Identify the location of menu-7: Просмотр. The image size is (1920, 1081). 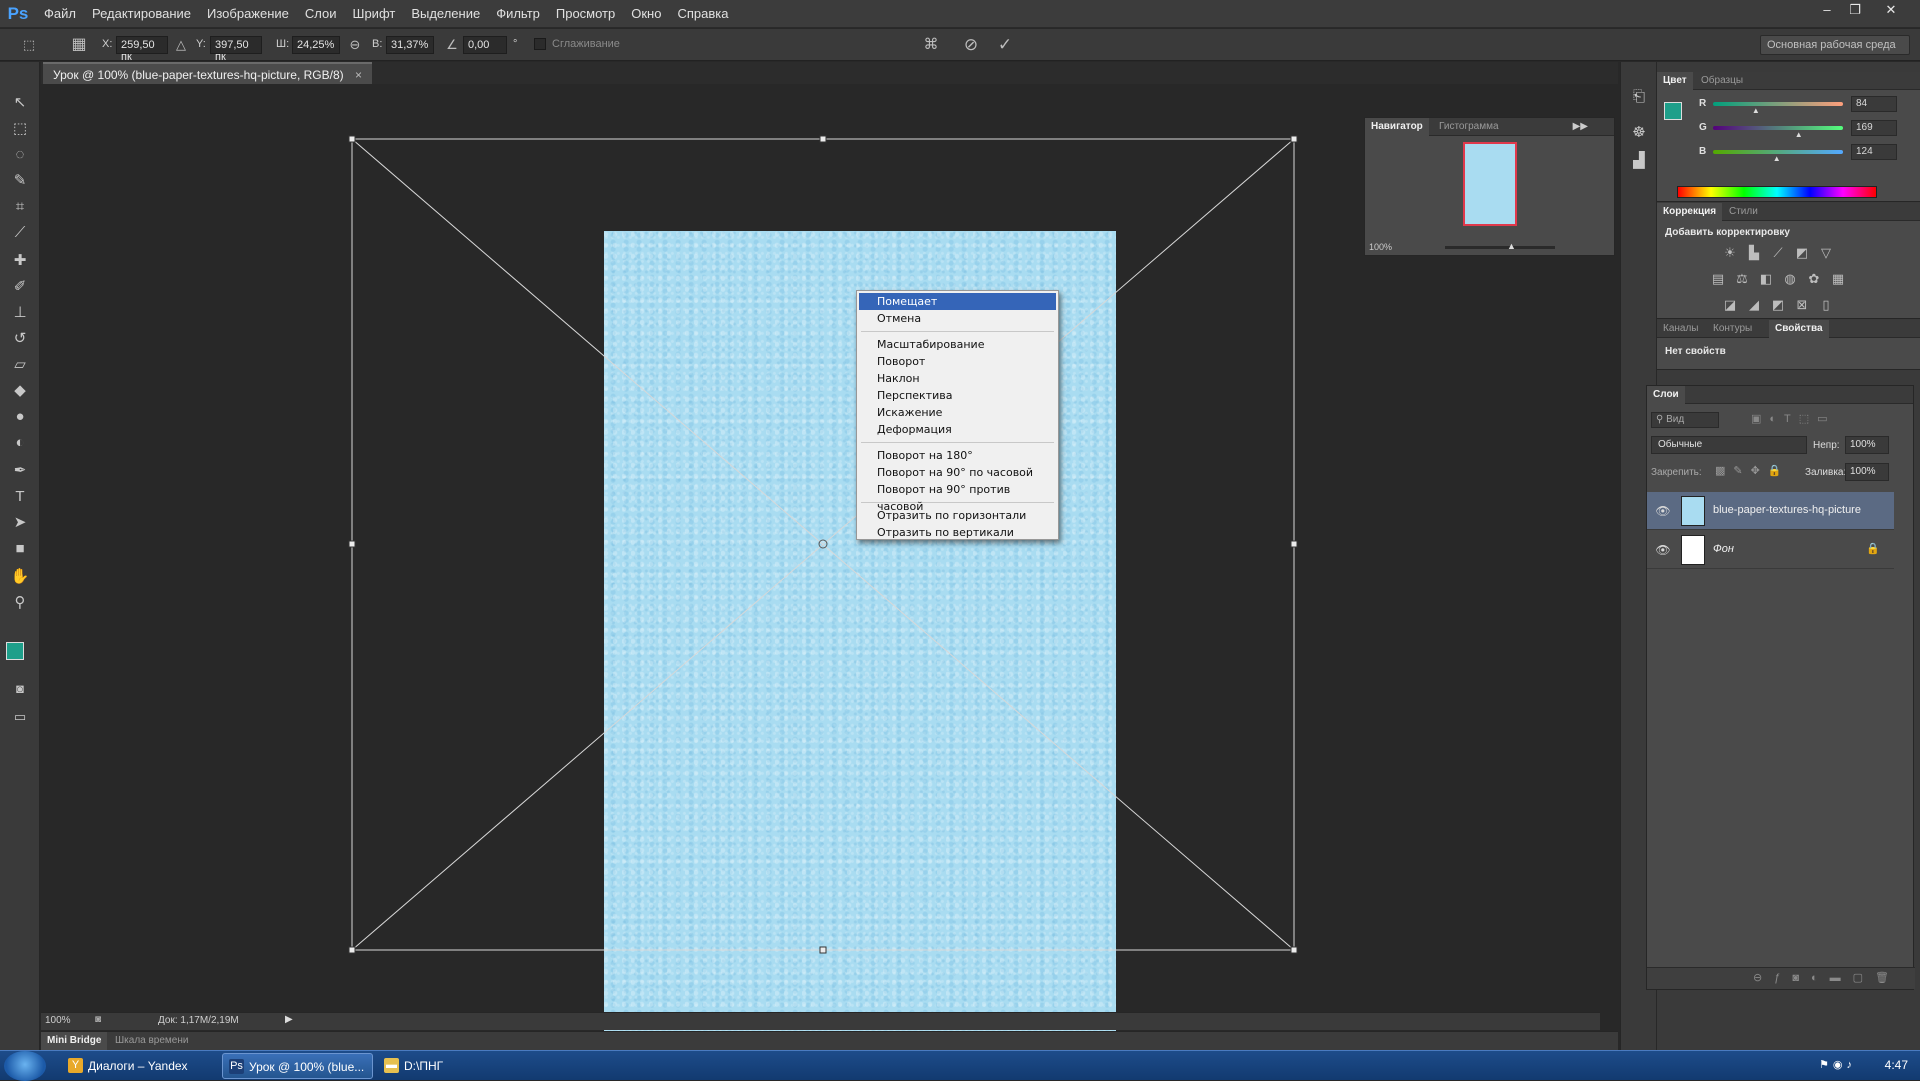
(585, 14).